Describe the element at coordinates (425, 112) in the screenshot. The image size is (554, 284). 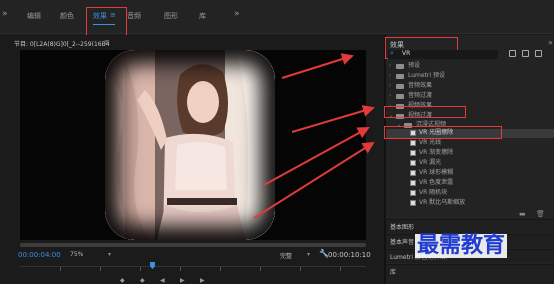
I see `annotation-box-video-transitions` at that location.